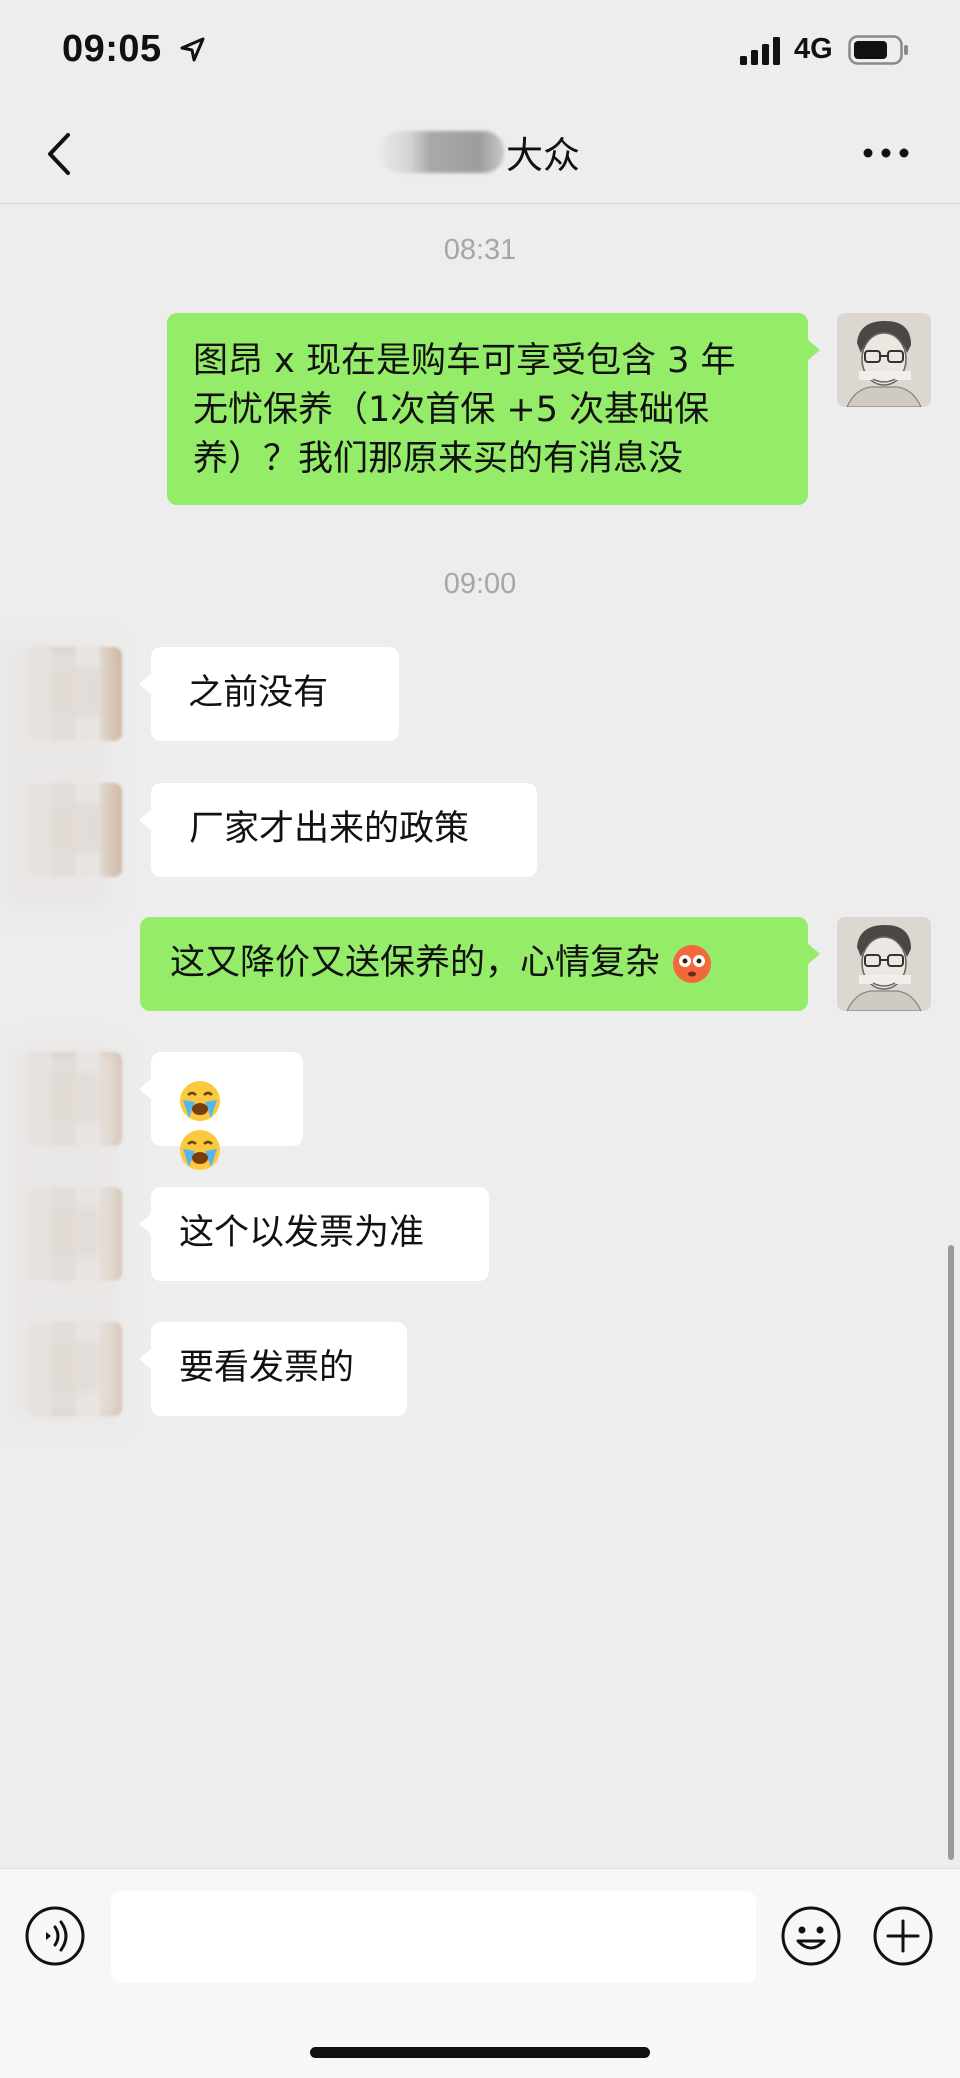  Describe the element at coordinates (221, 1111) in the screenshot. I see `incoming-message-bubble` at that location.